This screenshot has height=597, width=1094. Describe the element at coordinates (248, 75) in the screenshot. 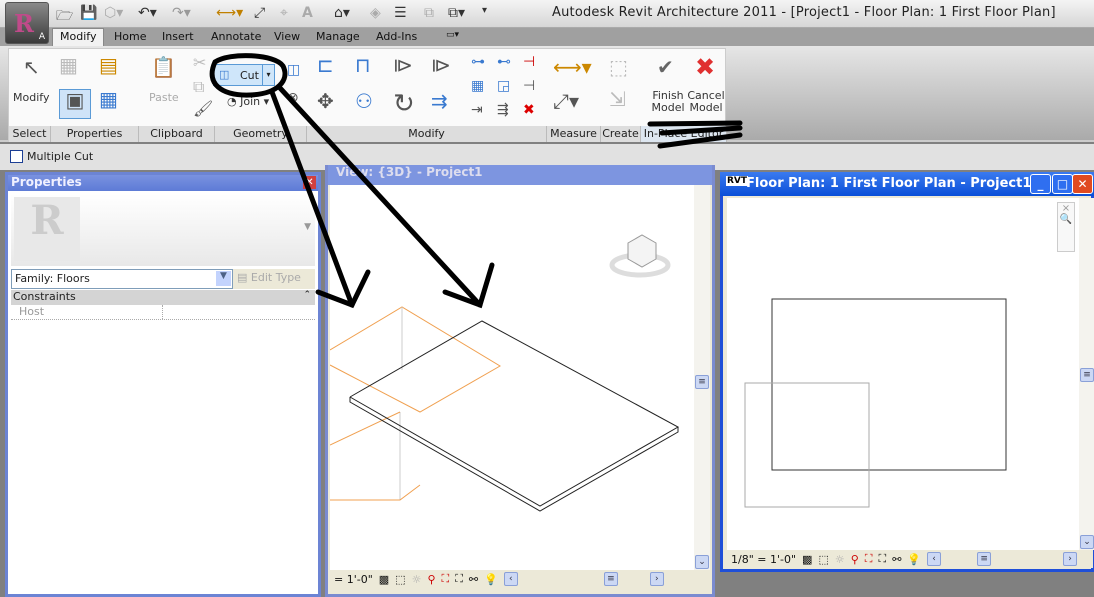

I see `highlight-circle` at that location.